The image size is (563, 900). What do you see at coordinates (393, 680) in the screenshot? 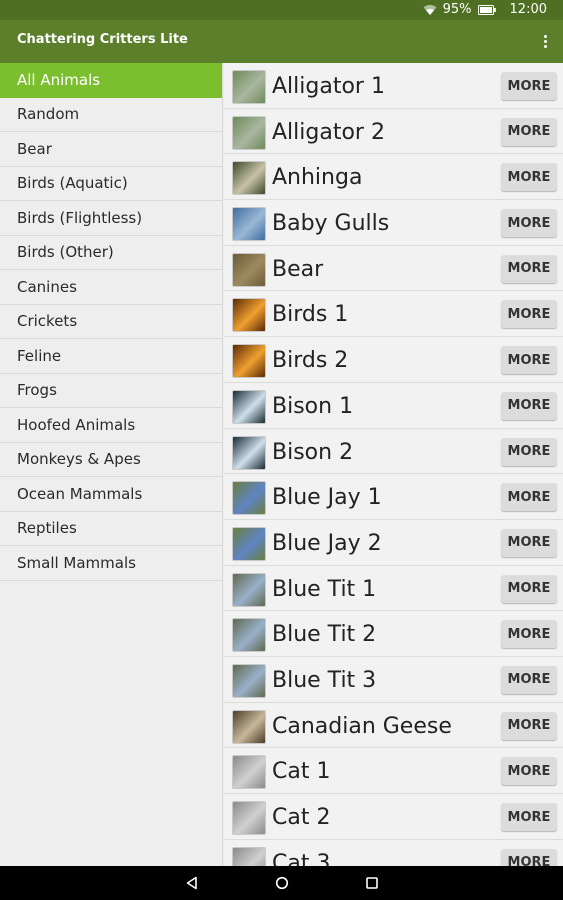
I see `animal-row: Blue Tit 3 MORE` at bounding box center [393, 680].